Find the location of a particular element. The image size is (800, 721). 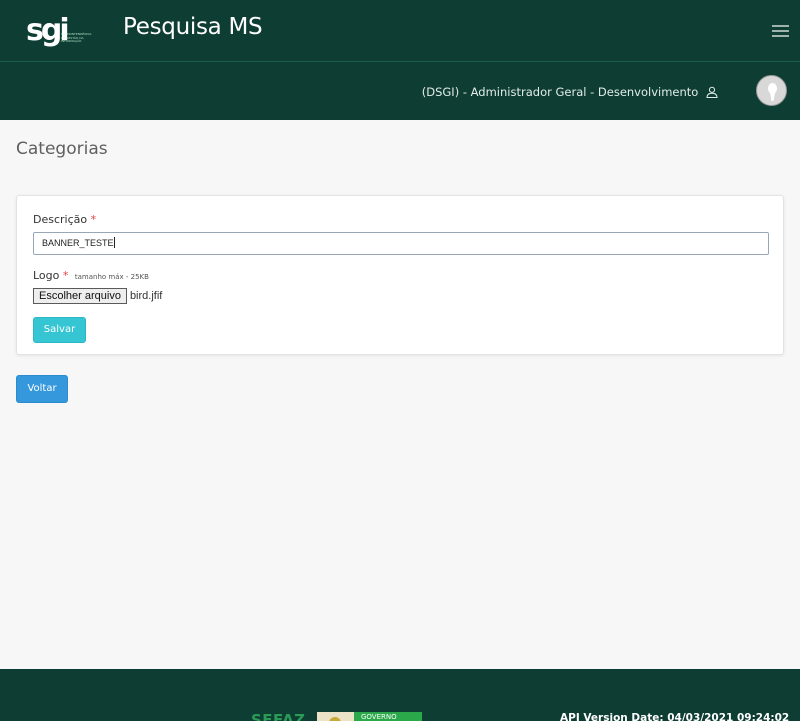

hamburger-icon is located at coordinates (780, 30).